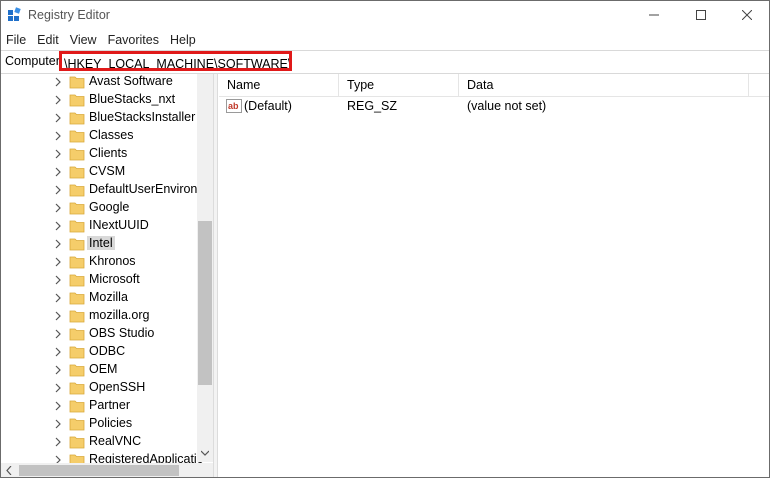  Describe the element at coordinates (99, 442) in the screenshot. I see `tree-item: RealVNC` at that location.